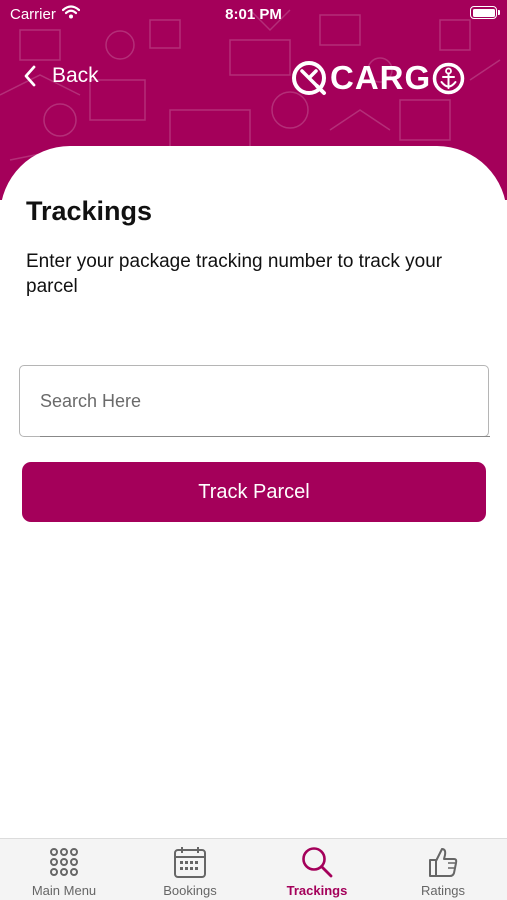 The width and height of the screenshot is (507, 900). What do you see at coordinates (443, 890) in the screenshot?
I see `tab-label: Ratings` at bounding box center [443, 890].